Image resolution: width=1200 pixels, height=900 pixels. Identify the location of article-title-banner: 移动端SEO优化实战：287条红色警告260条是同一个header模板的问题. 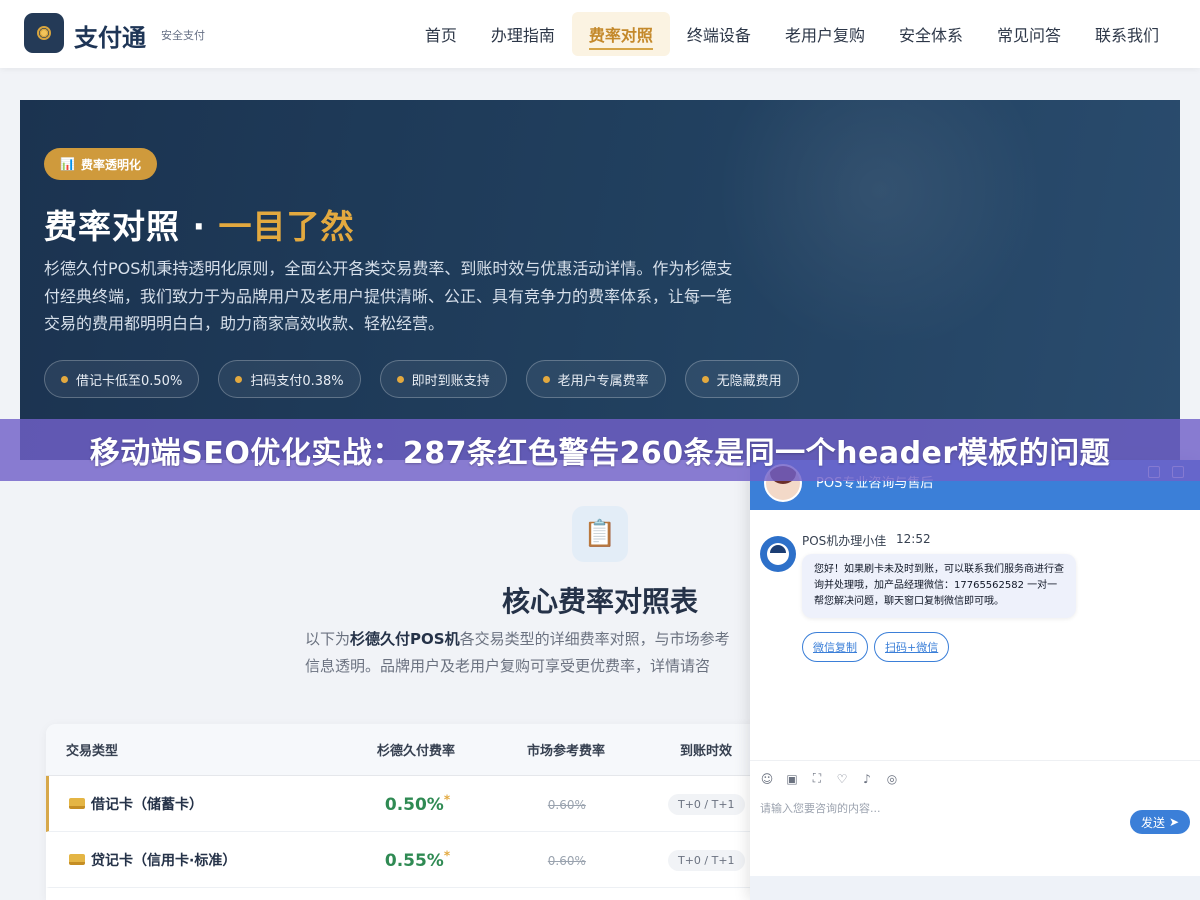
(600, 450).